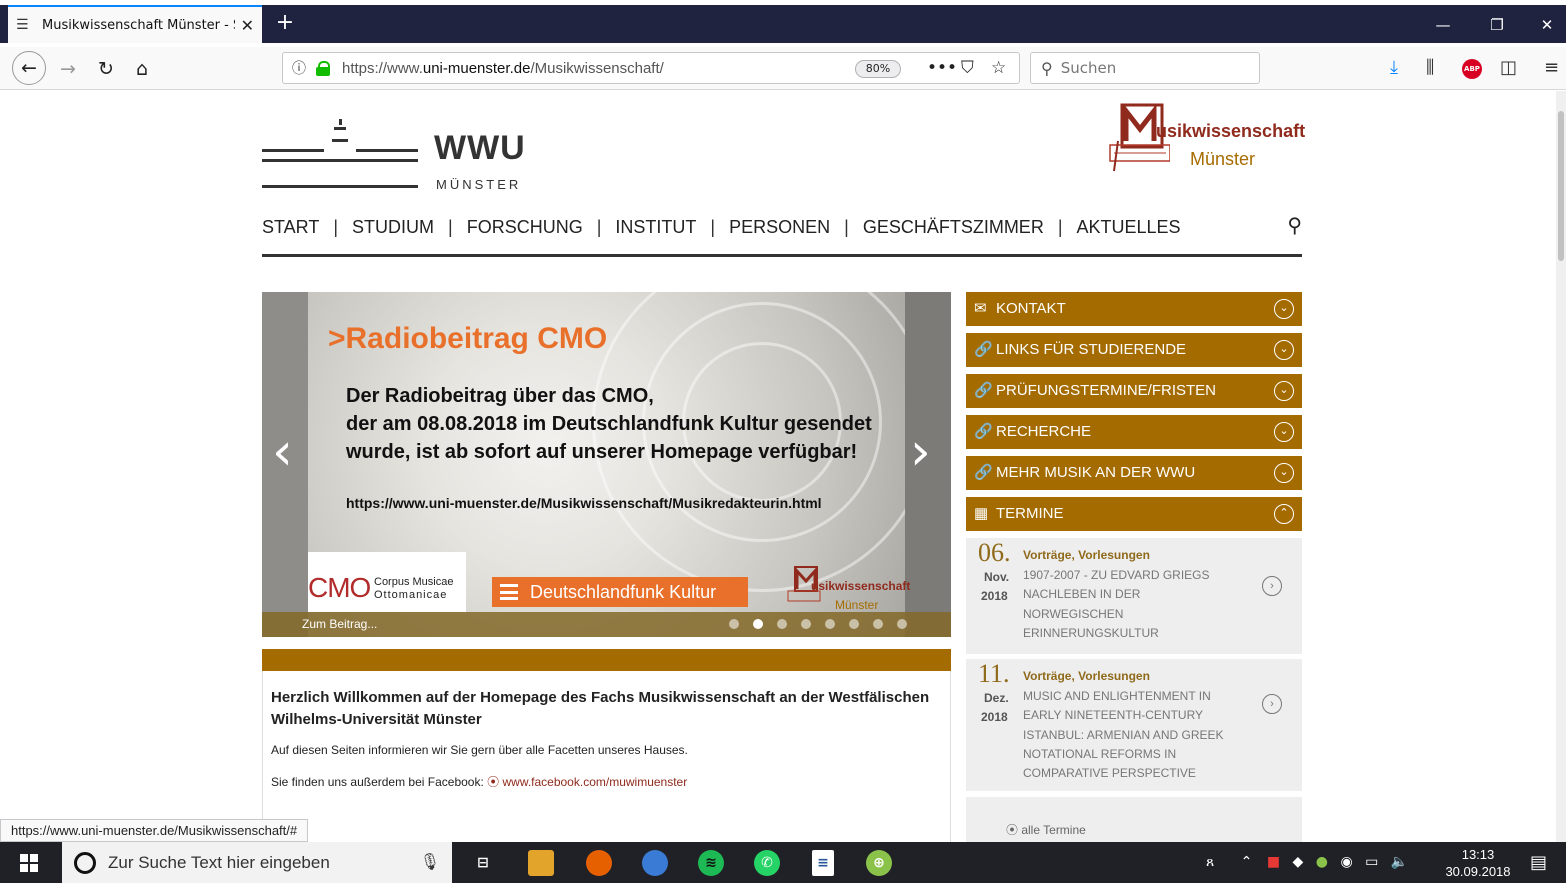 This screenshot has height=883, width=1566. Describe the element at coordinates (1545, 25) in the screenshot. I see `close-window-icon: ✕` at that location.